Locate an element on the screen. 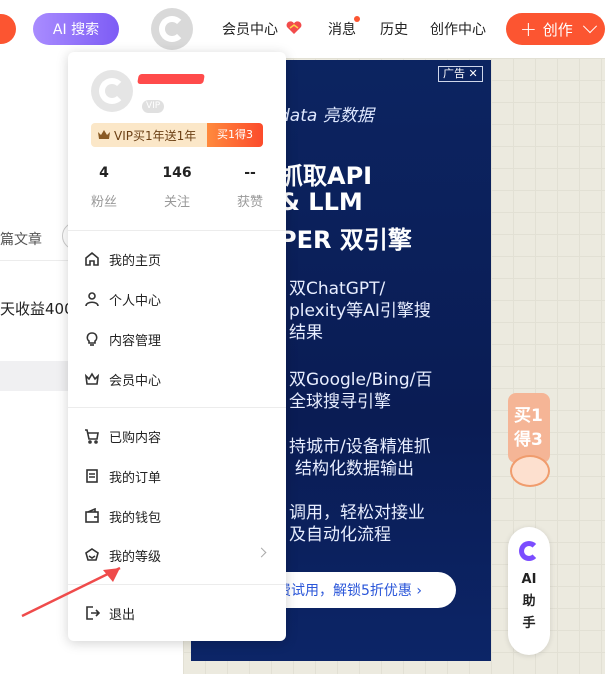 The width and height of the screenshot is (605, 674). buy-promo-float: 买1 得3 is located at coordinates (529, 443).